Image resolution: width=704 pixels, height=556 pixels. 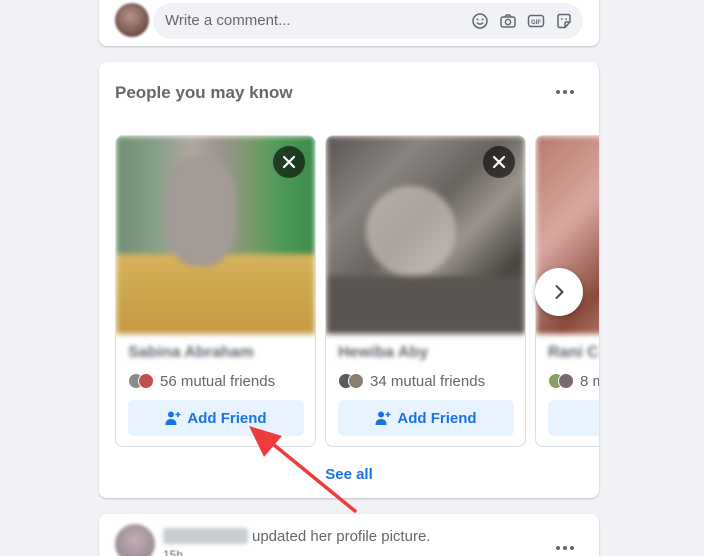 I want to click on mutual-count: 8 m, so click(x=589, y=381).